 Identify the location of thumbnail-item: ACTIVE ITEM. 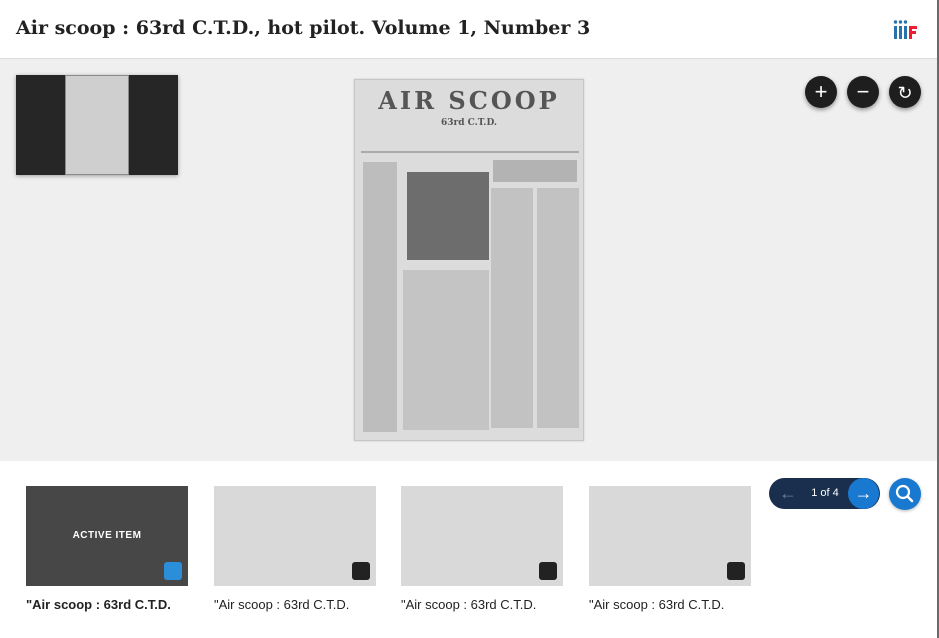
(107, 536).